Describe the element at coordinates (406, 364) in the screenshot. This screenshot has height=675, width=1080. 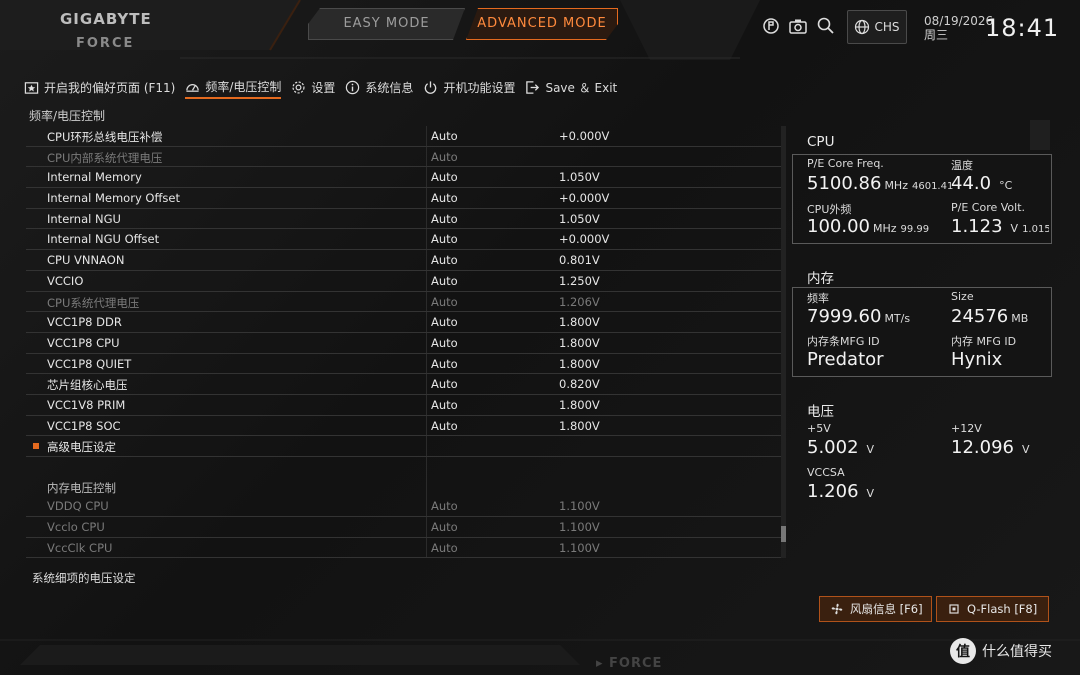
I see `setting-row: VCC1P8 QUIET Auto 1.800V` at that location.